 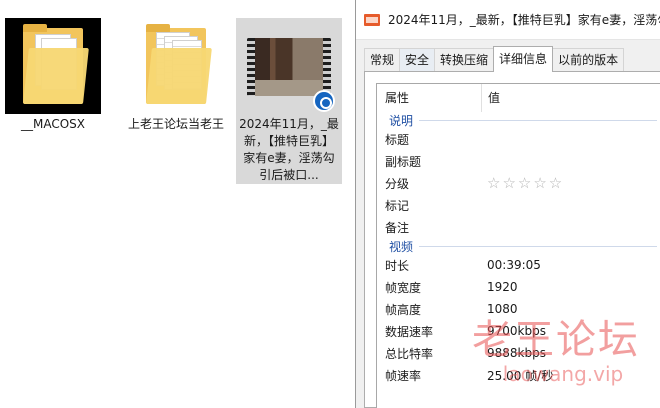 I want to click on property-row-total-bitrate: 总比特率 9888kbps, so click(x=518, y=353).